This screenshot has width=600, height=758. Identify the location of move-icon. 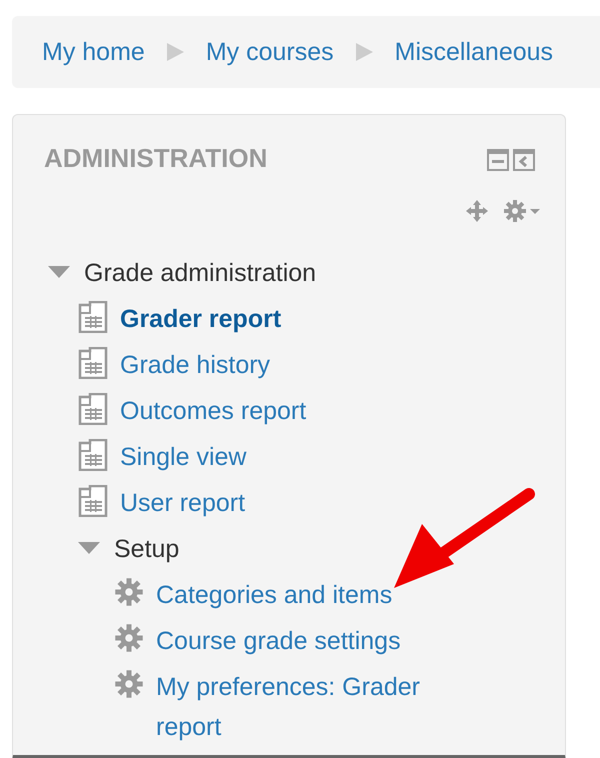
(477, 211).